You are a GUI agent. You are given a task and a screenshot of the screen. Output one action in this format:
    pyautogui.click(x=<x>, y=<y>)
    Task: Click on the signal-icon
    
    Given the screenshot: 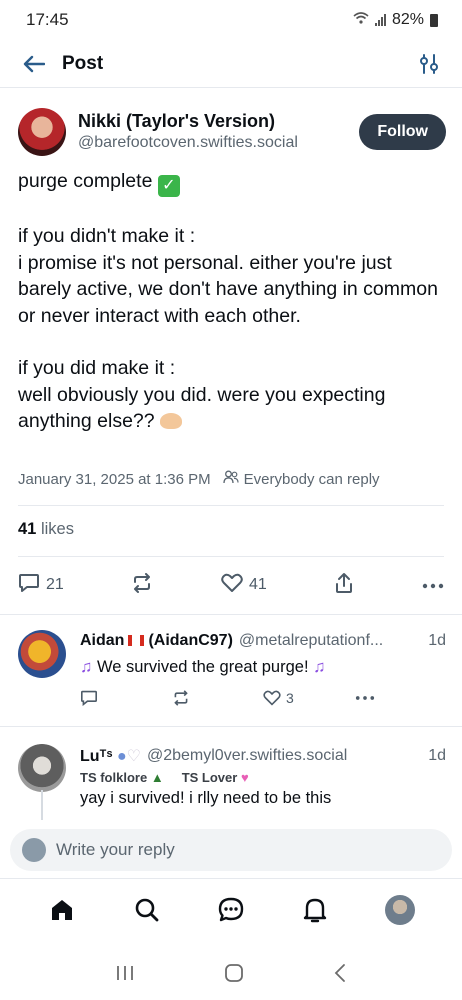 What is the action you would take?
    pyautogui.click(x=380, y=20)
    